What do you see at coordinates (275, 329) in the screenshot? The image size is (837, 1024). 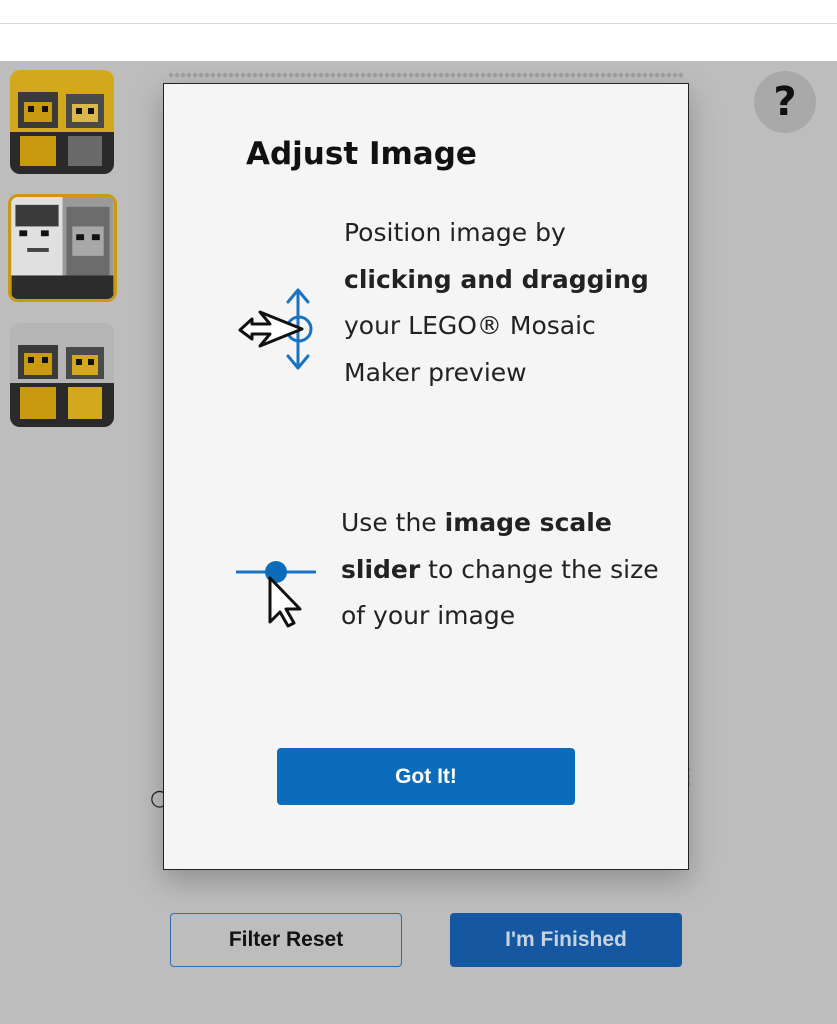 I see `drag-cursor-icon` at bounding box center [275, 329].